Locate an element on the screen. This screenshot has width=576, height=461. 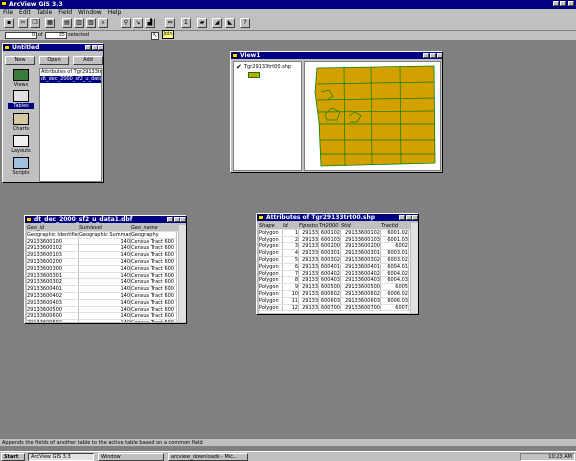
save-icon: ▪ is located at coordinates (9, 23).